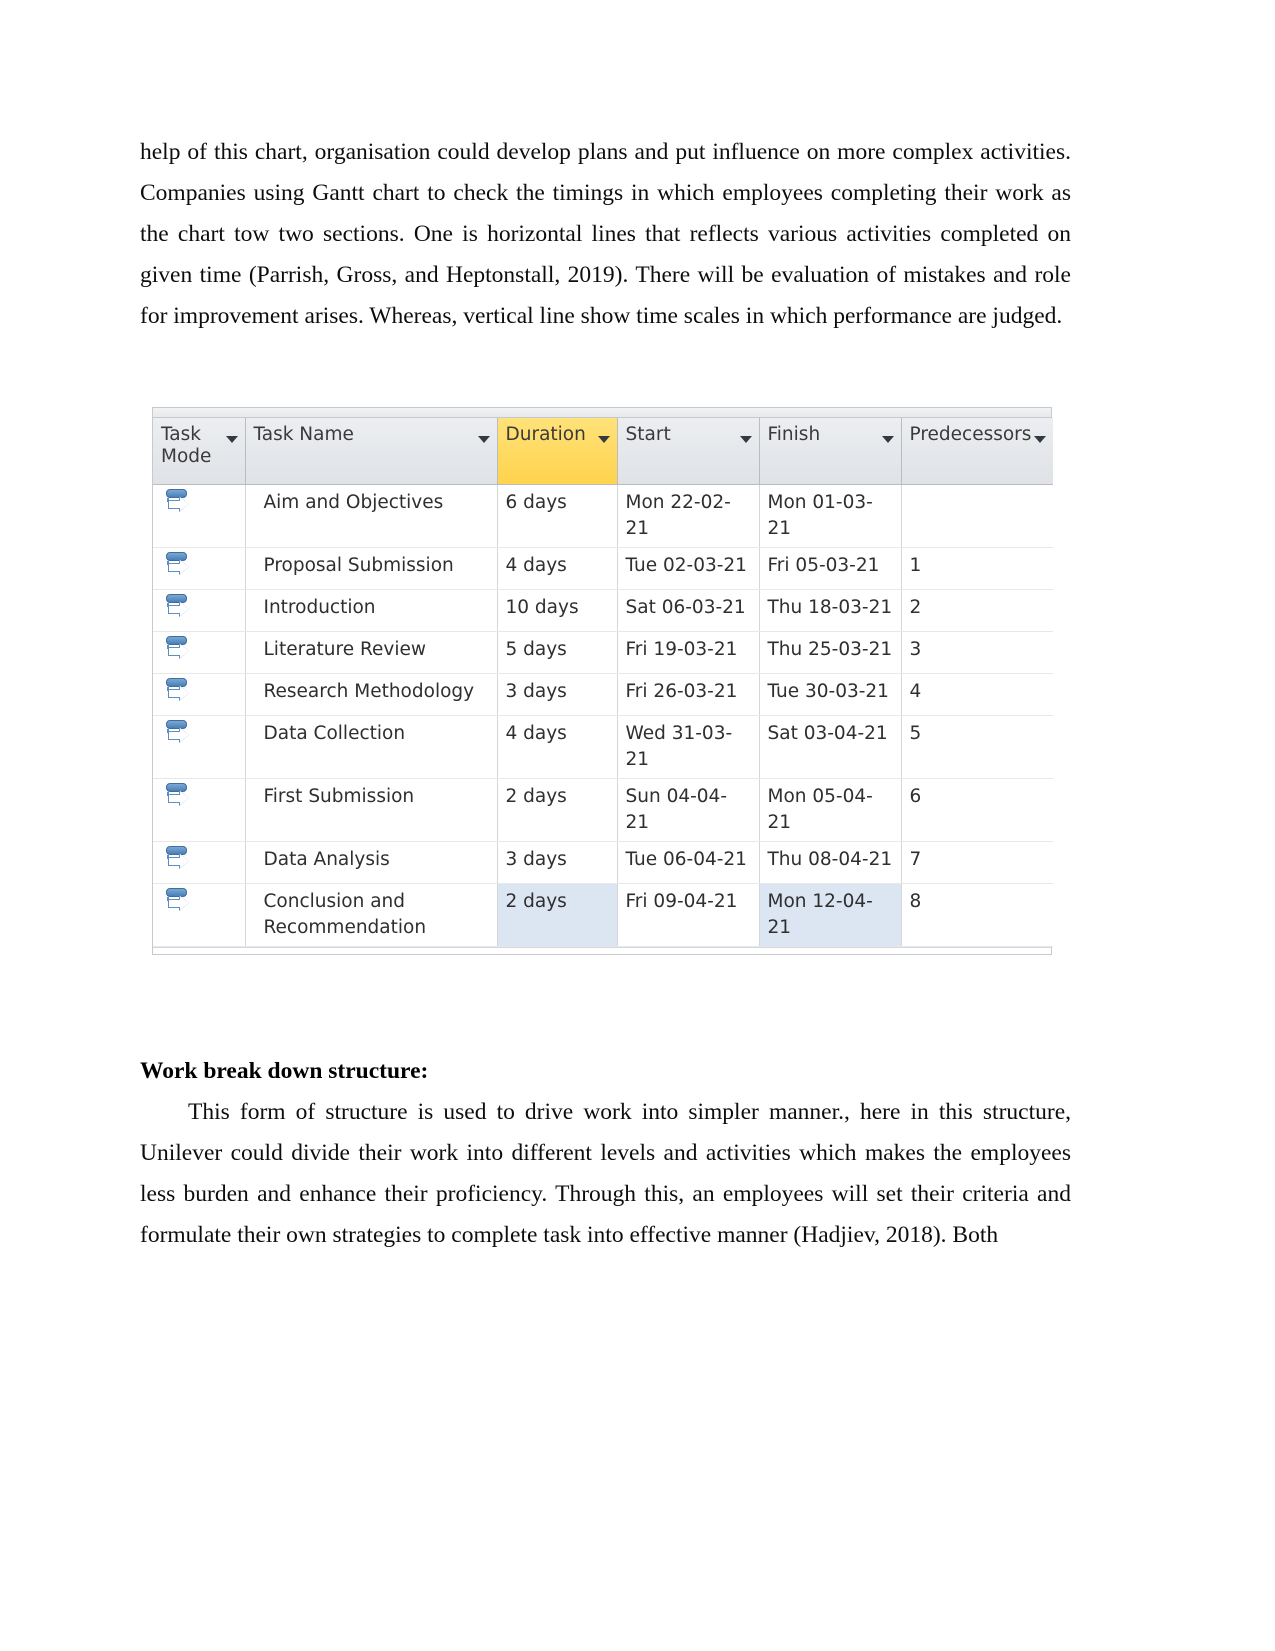 This screenshot has width=1275, height=1651. I want to click on filter-dropdown-icon-finish, so click(887, 439).